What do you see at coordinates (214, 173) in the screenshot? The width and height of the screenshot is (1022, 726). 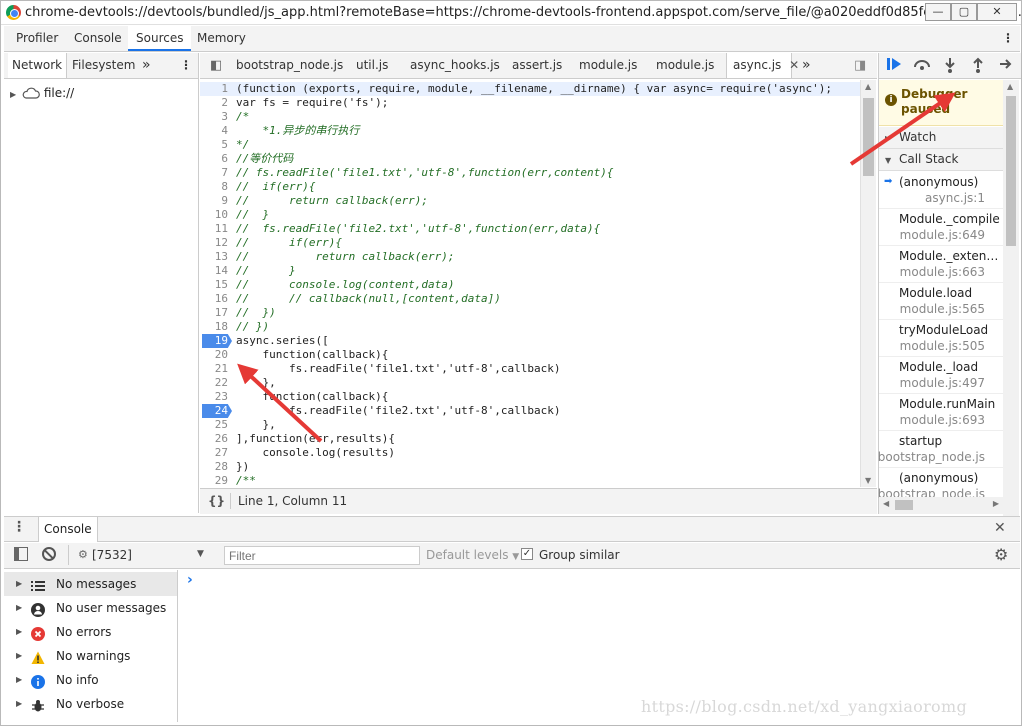 I see `line-number: 7` at bounding box center [214, 173].